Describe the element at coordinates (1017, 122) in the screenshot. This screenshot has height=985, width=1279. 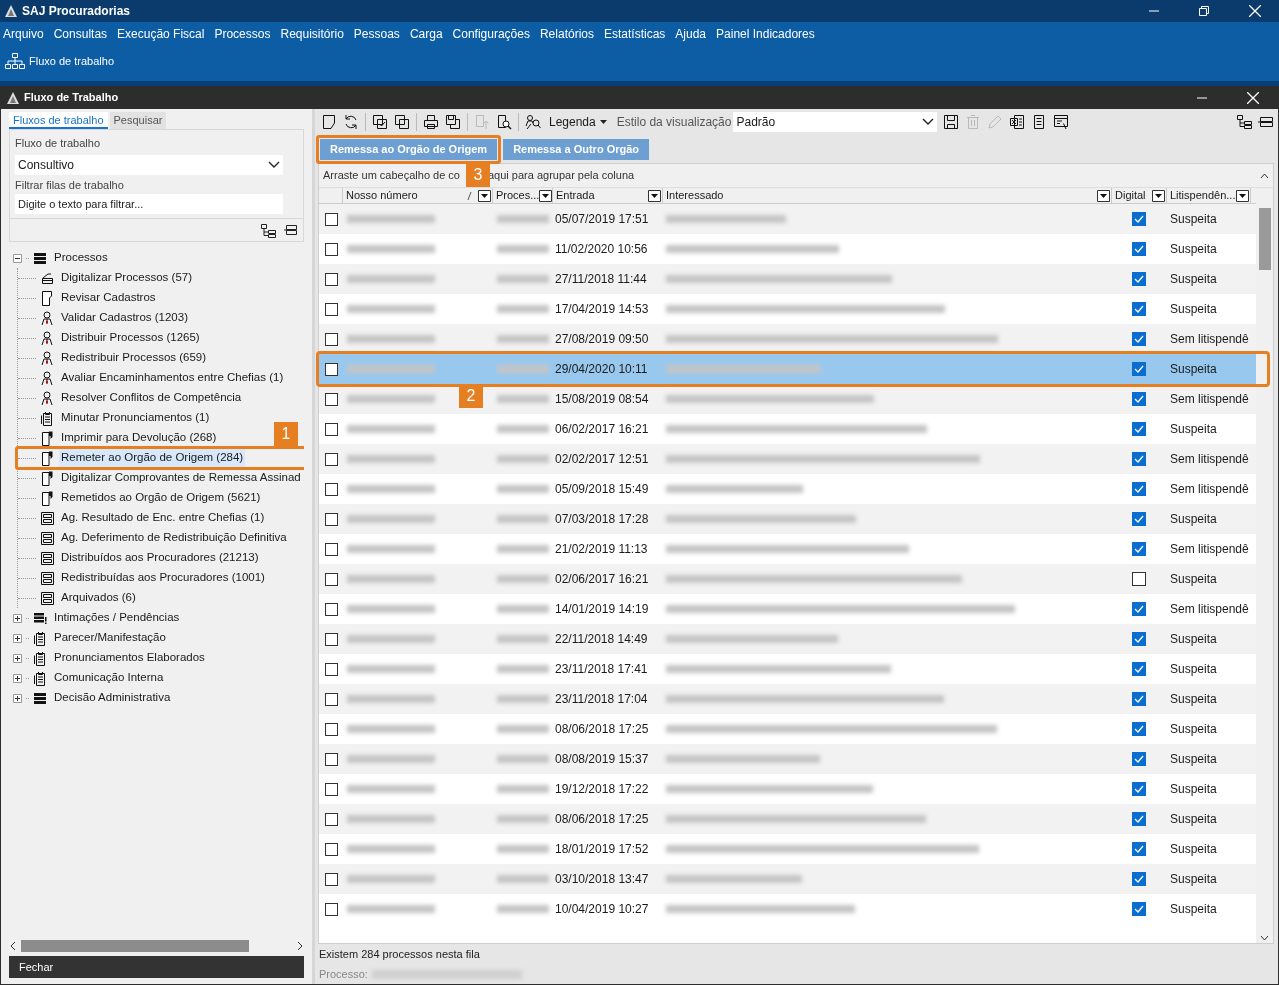
I see `spreadsheet-icon` at that location.